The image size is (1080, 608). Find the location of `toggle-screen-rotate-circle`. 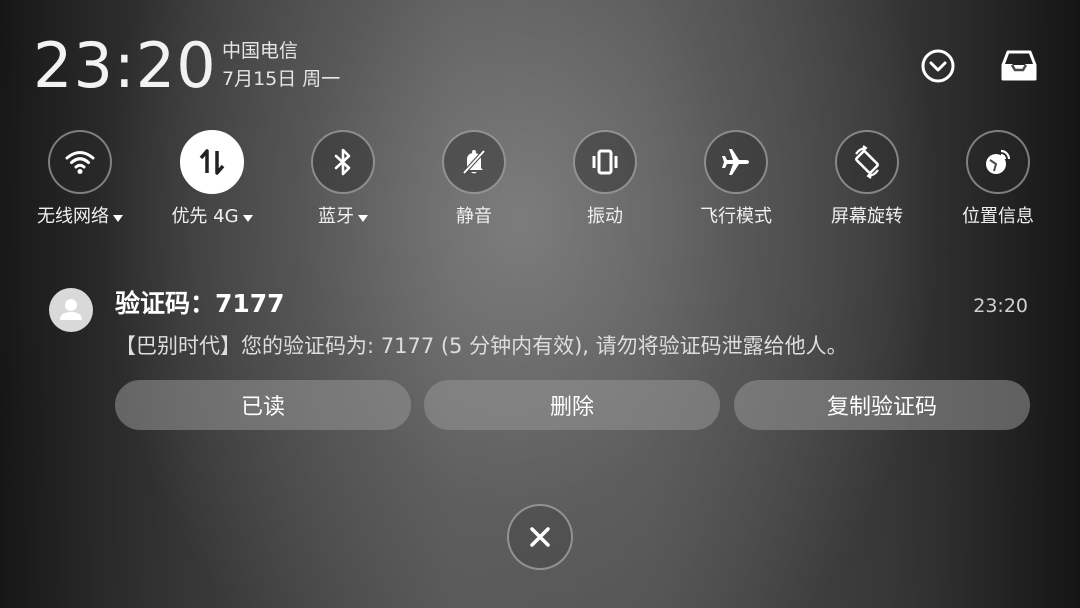

toggle-screen-rotate-circle is located at coordinates (867, 162).